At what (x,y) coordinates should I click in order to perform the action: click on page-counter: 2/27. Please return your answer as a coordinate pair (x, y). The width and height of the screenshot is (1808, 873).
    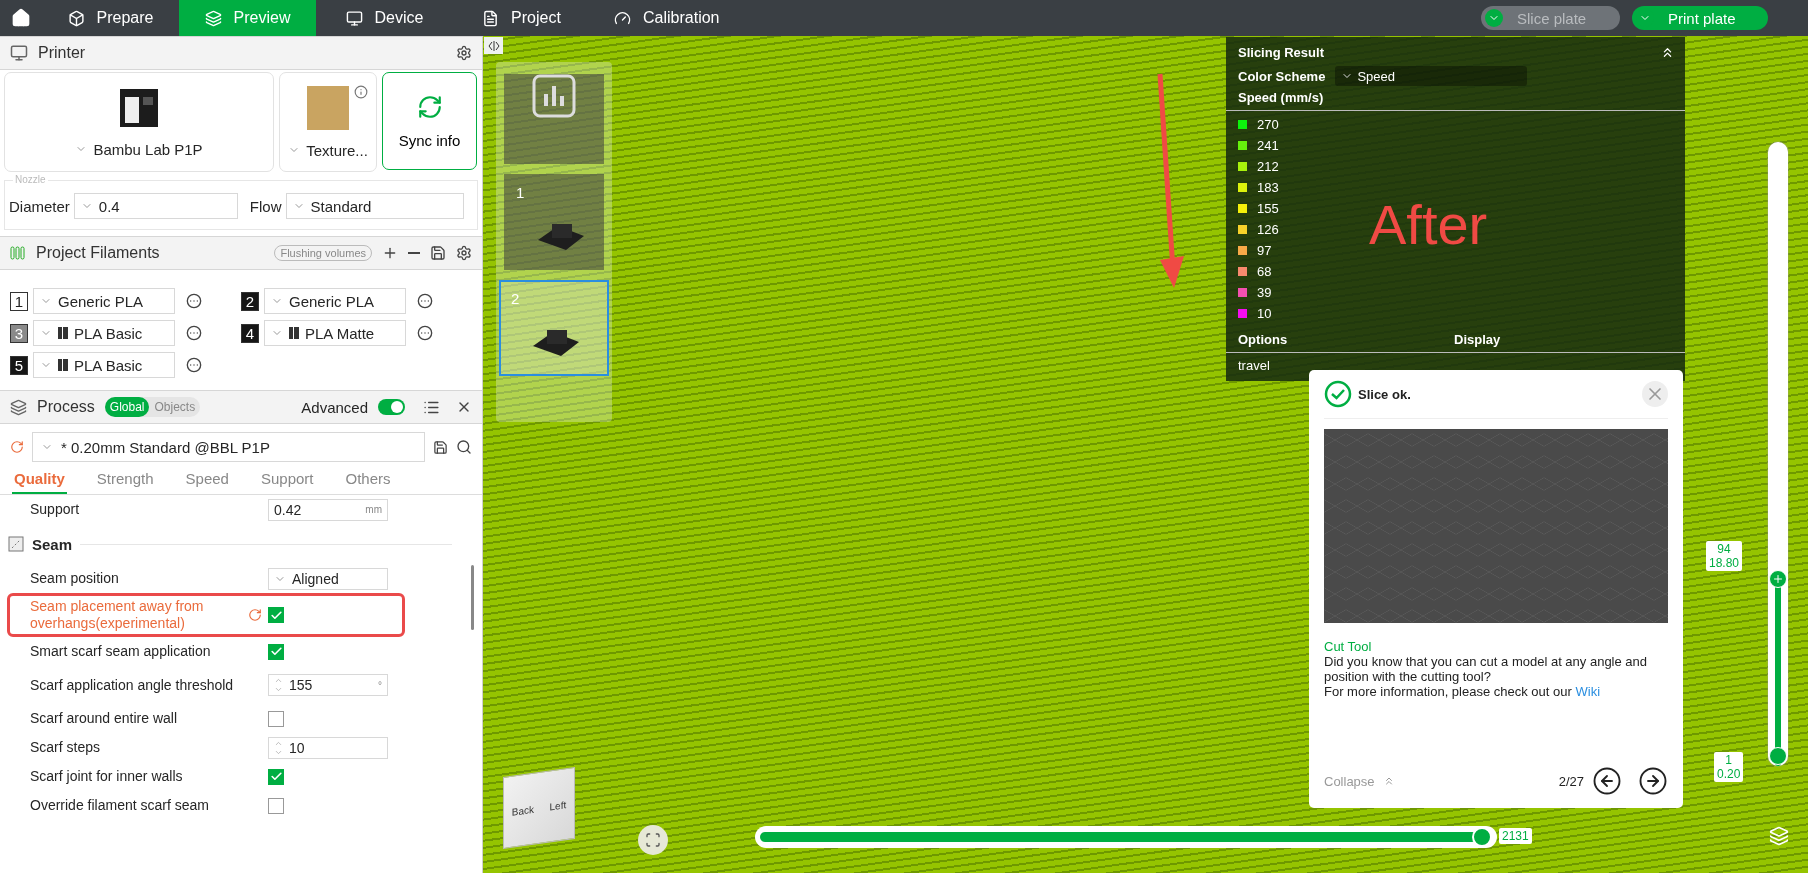
    Looking at the image, I should click on (1571, 781).